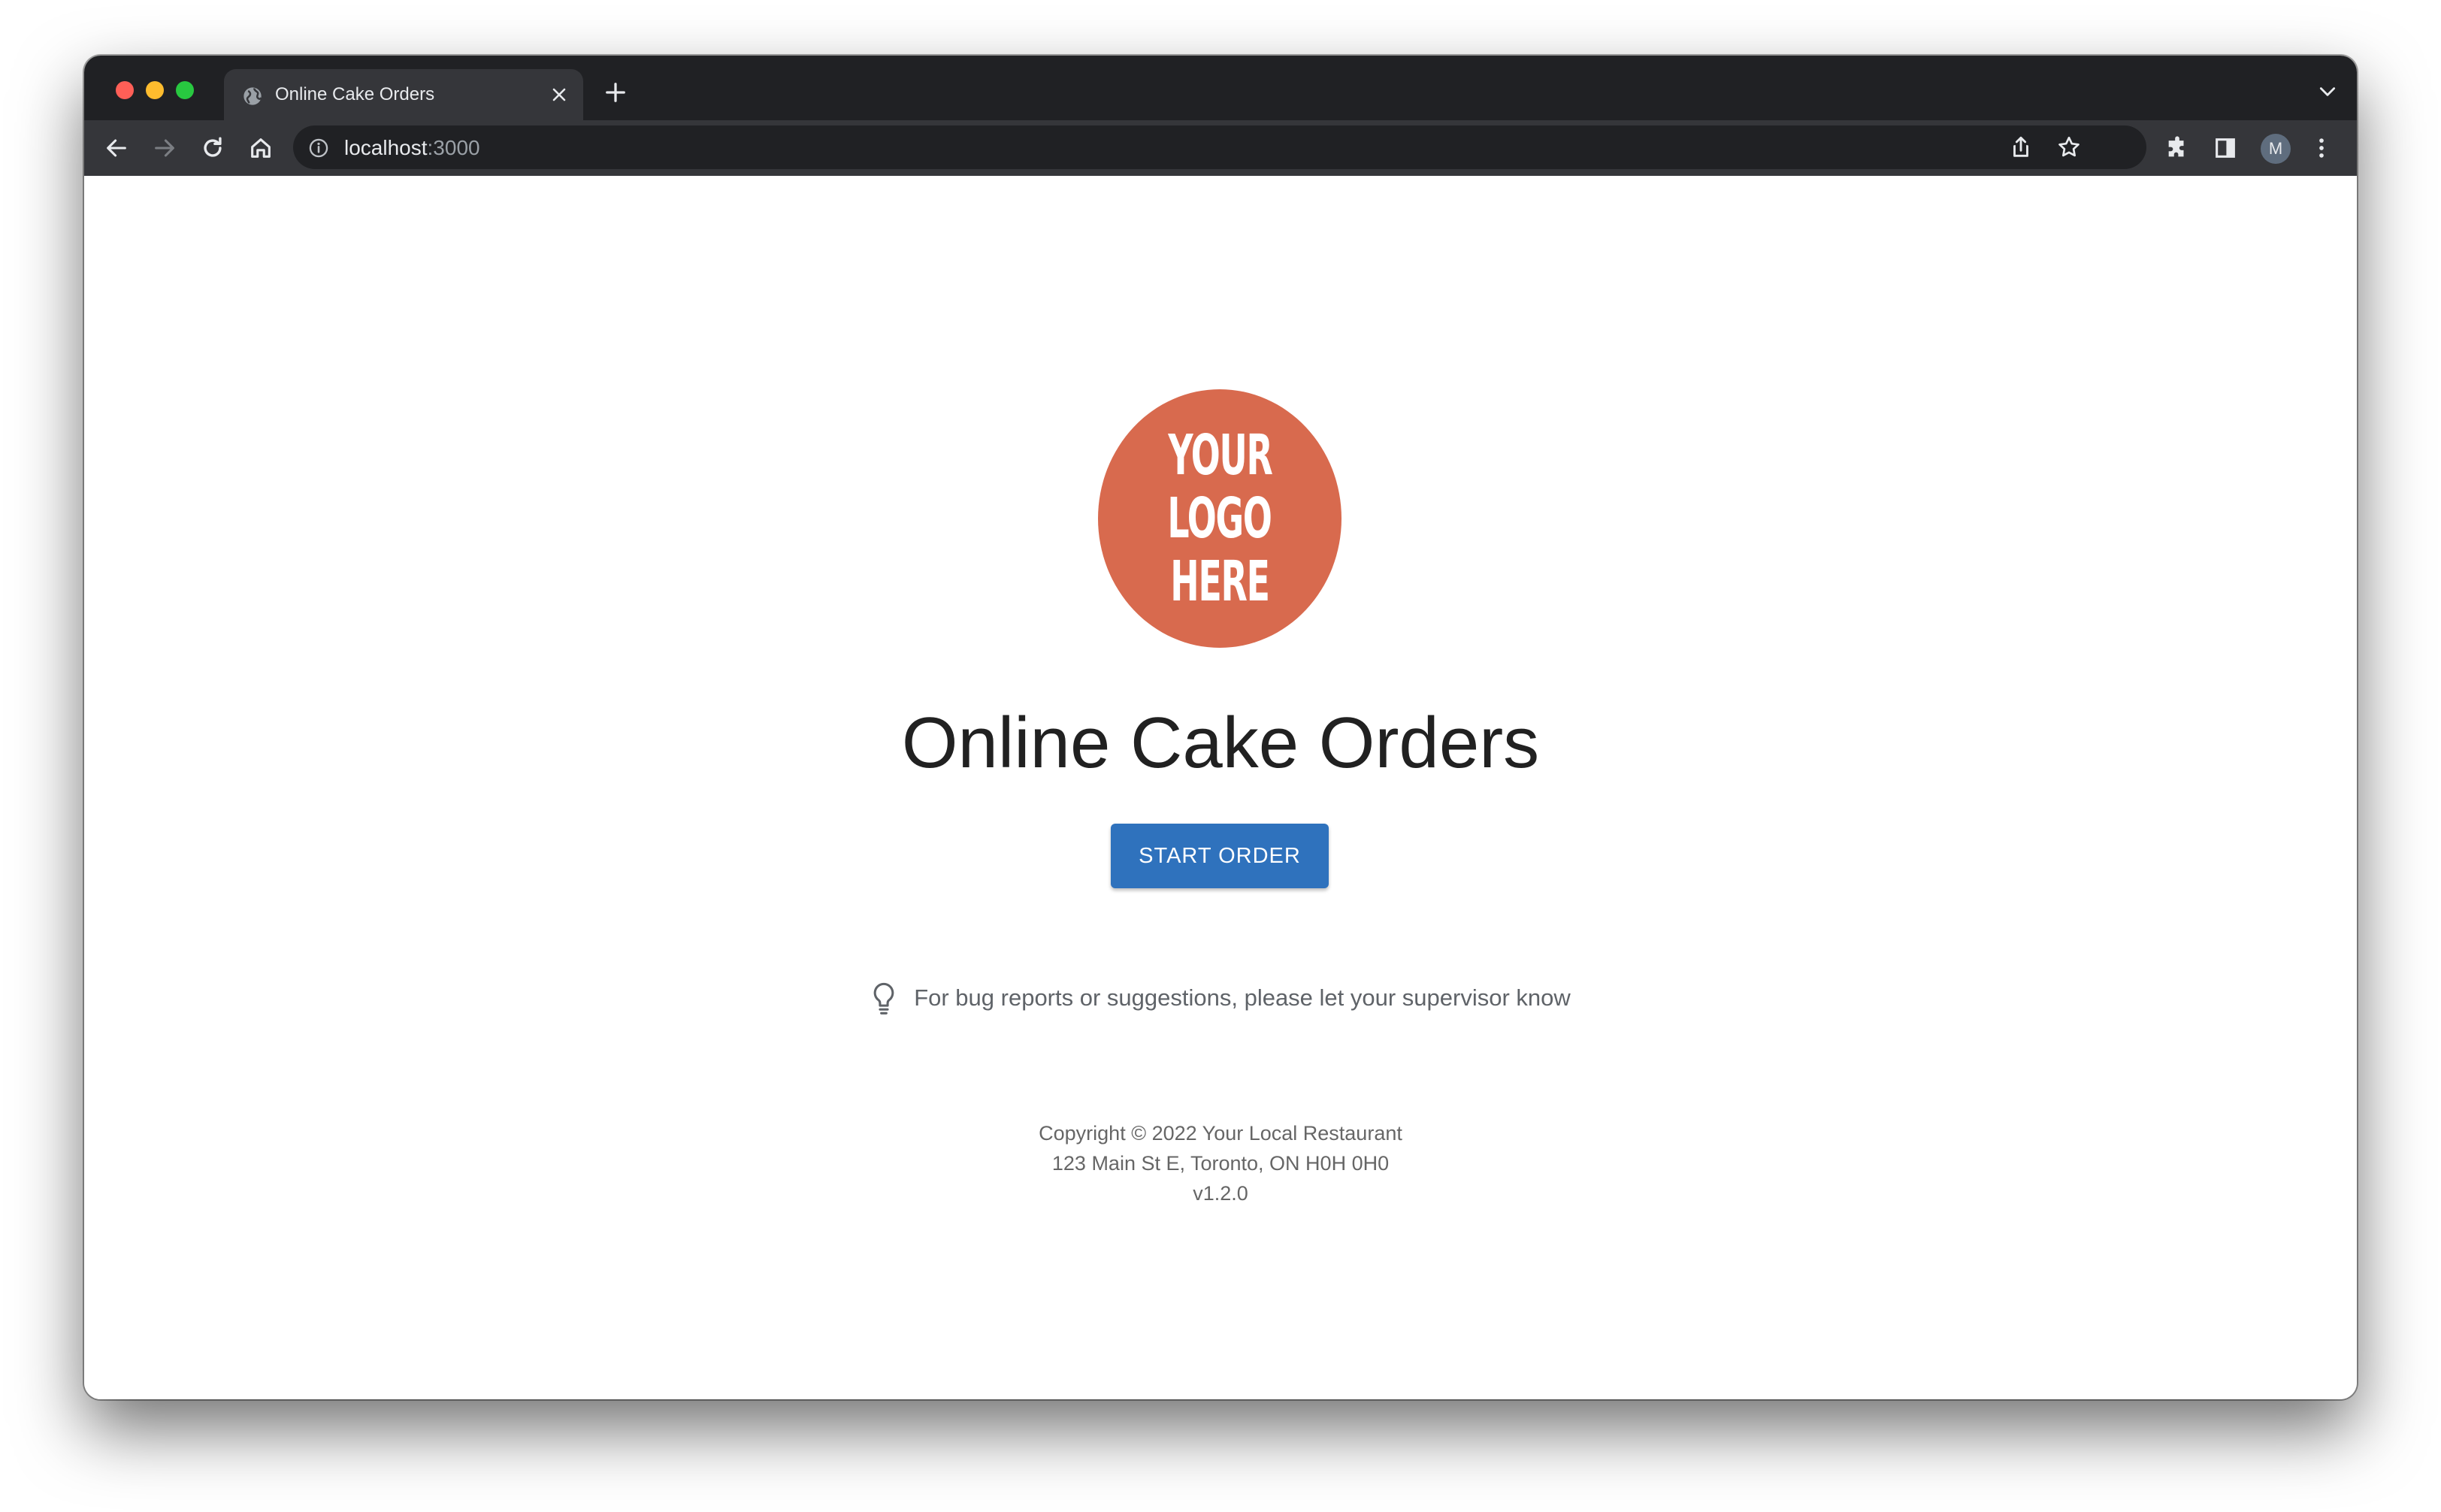 Image resolution: width=2441 pixels, height=1512 pixels. I want to click on restaurant-logo: YOUR LOGO HERE, so click(1219, 518).